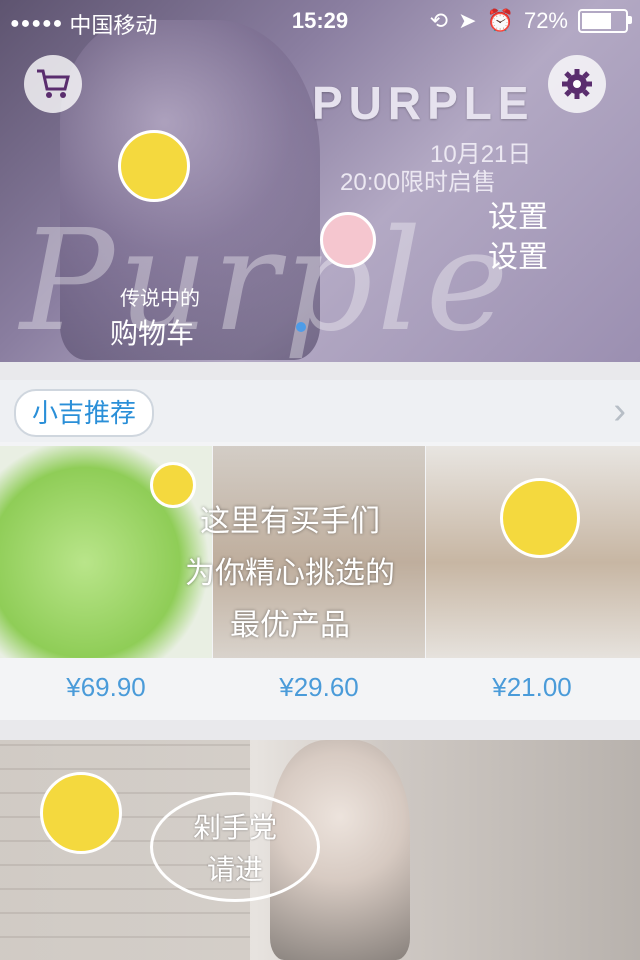 The image size is (640, 960). What do you see at coordinates (418, 182) in the screenshot?
I see `banner-sale-time: 20:00限时启售` at bounding box center [418, 182].